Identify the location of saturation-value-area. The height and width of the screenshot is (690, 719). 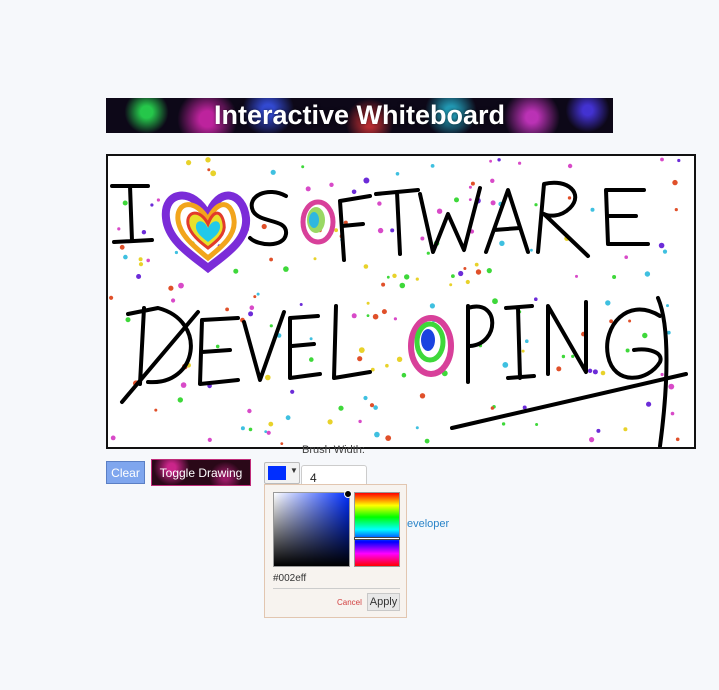
(312, 528).